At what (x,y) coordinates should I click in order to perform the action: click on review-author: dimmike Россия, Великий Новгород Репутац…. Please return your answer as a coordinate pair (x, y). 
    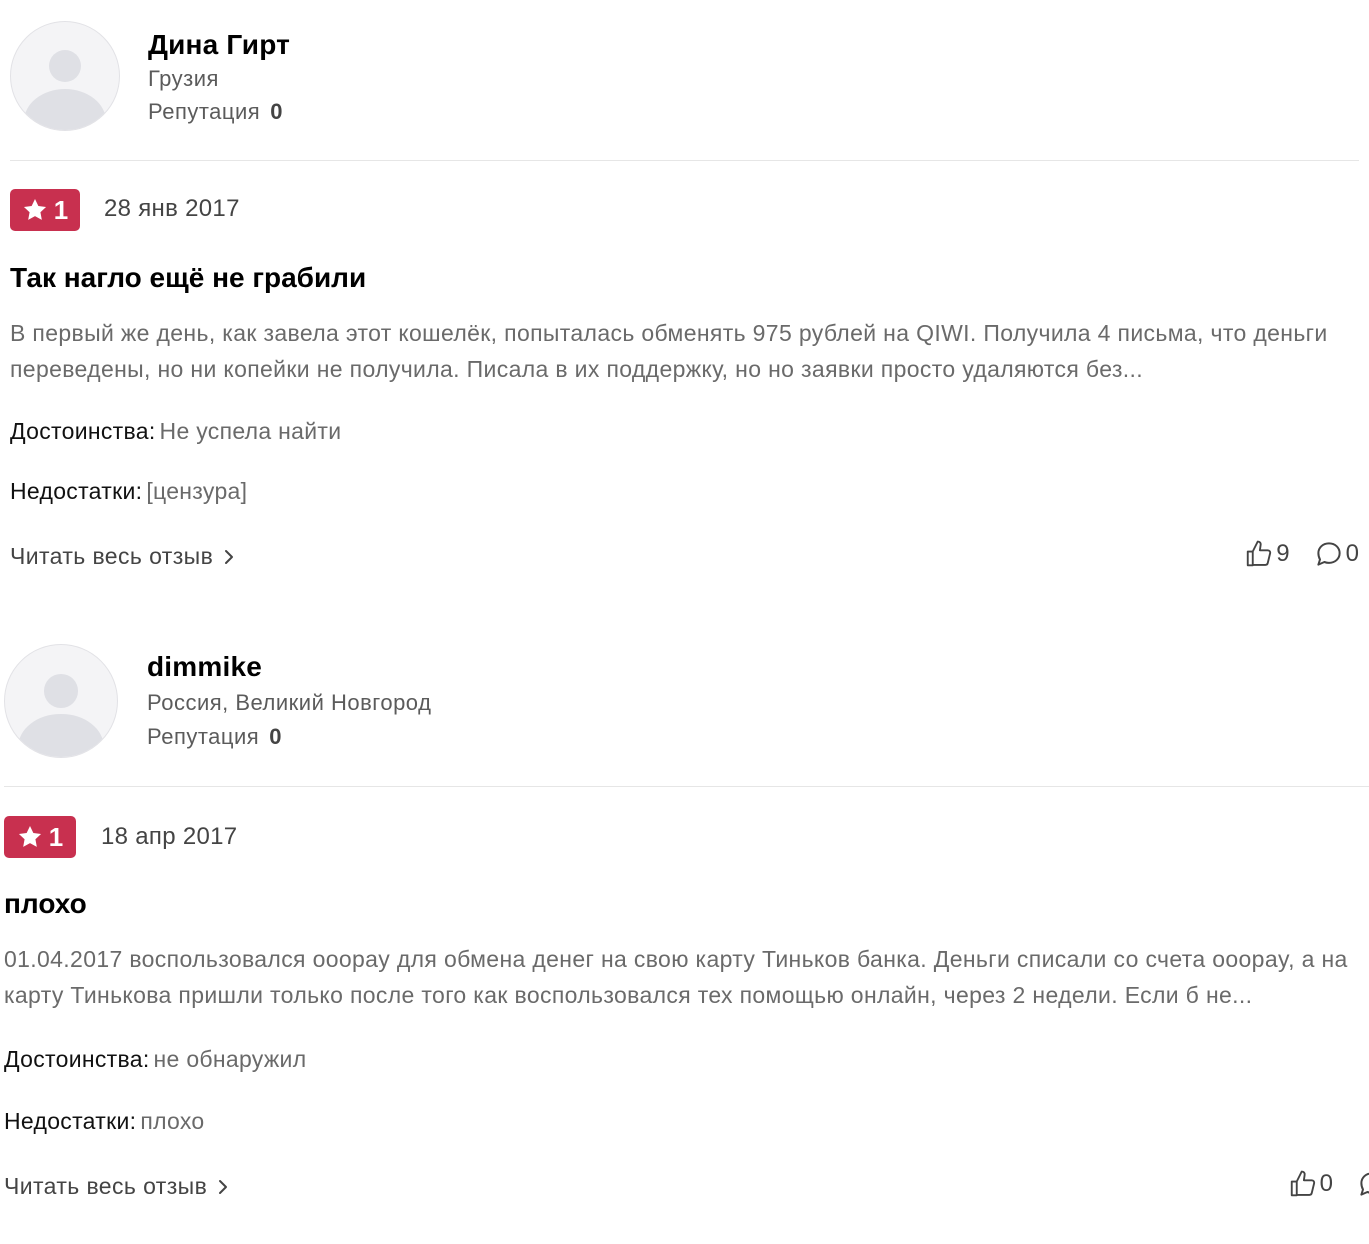
    Looking at the image, I should click on (686, 705).